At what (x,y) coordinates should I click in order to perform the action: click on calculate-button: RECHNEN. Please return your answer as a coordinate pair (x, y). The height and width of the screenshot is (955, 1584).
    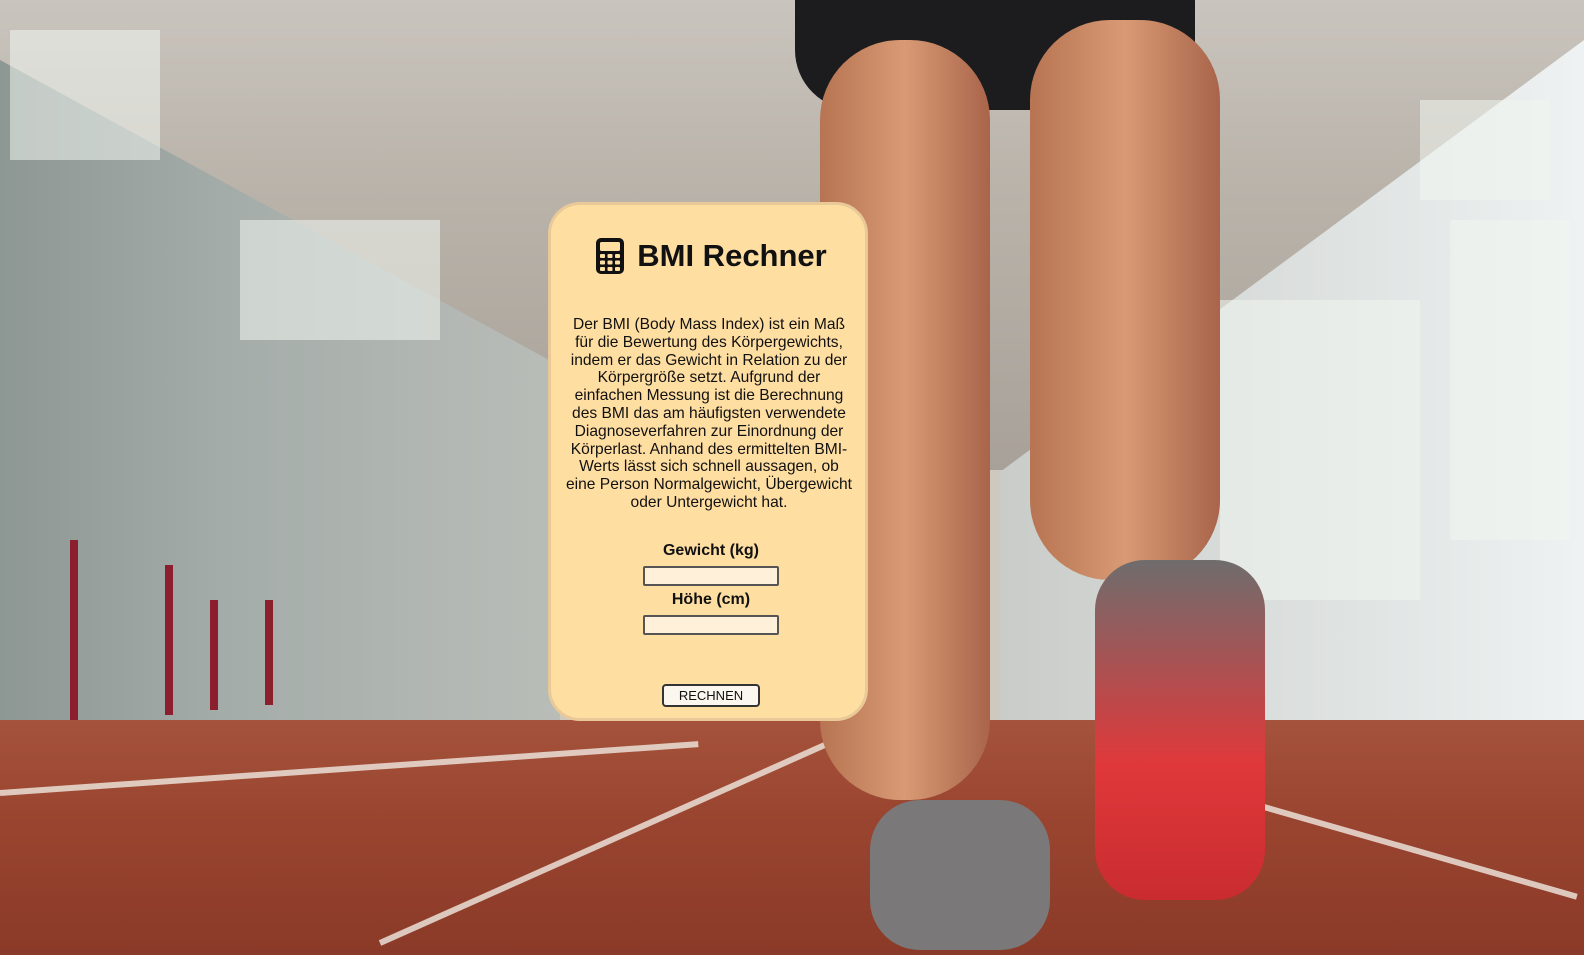
    Looking at the image, I should click on (711, 695).